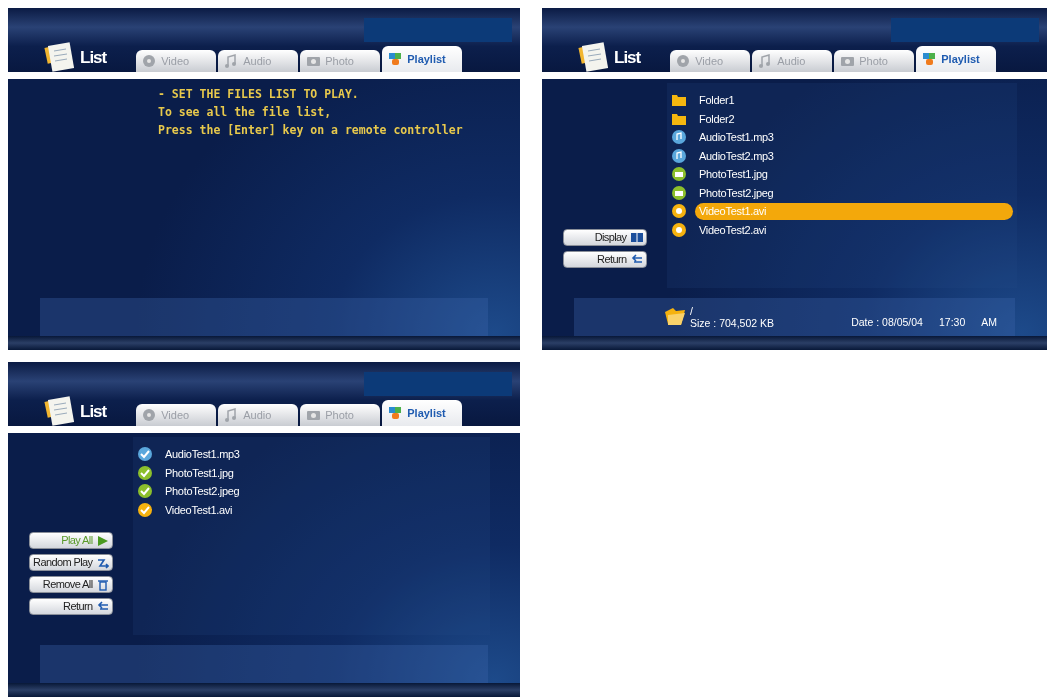 This screenshot has width=1047, height=697. What do you see at coordinates (989, 323) in the screenshot?
I see `meridiem-text: AM` at bounding box center [989, 323].